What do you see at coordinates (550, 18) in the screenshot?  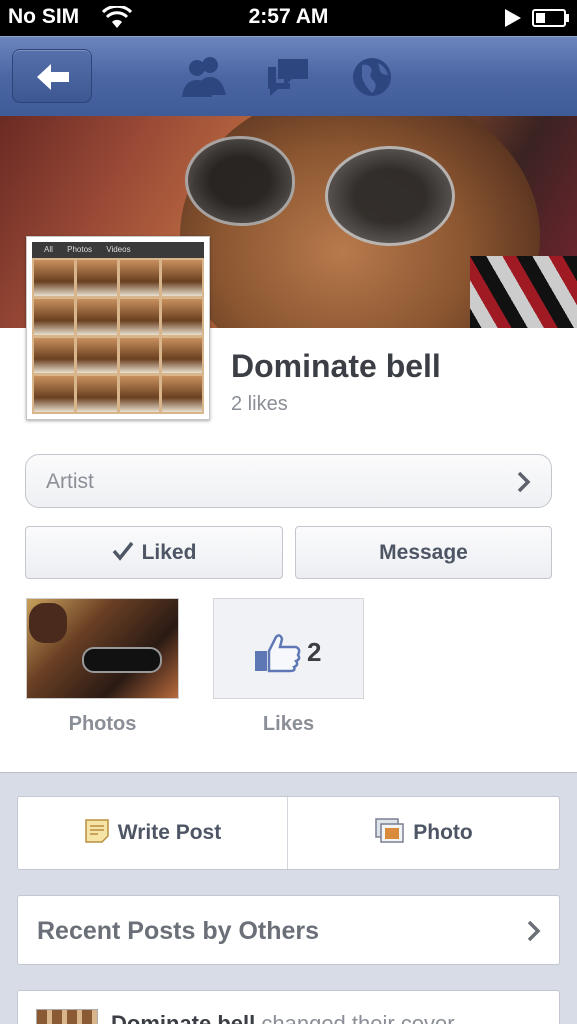 I see `battery-icon` at bounding box center [550, 18].